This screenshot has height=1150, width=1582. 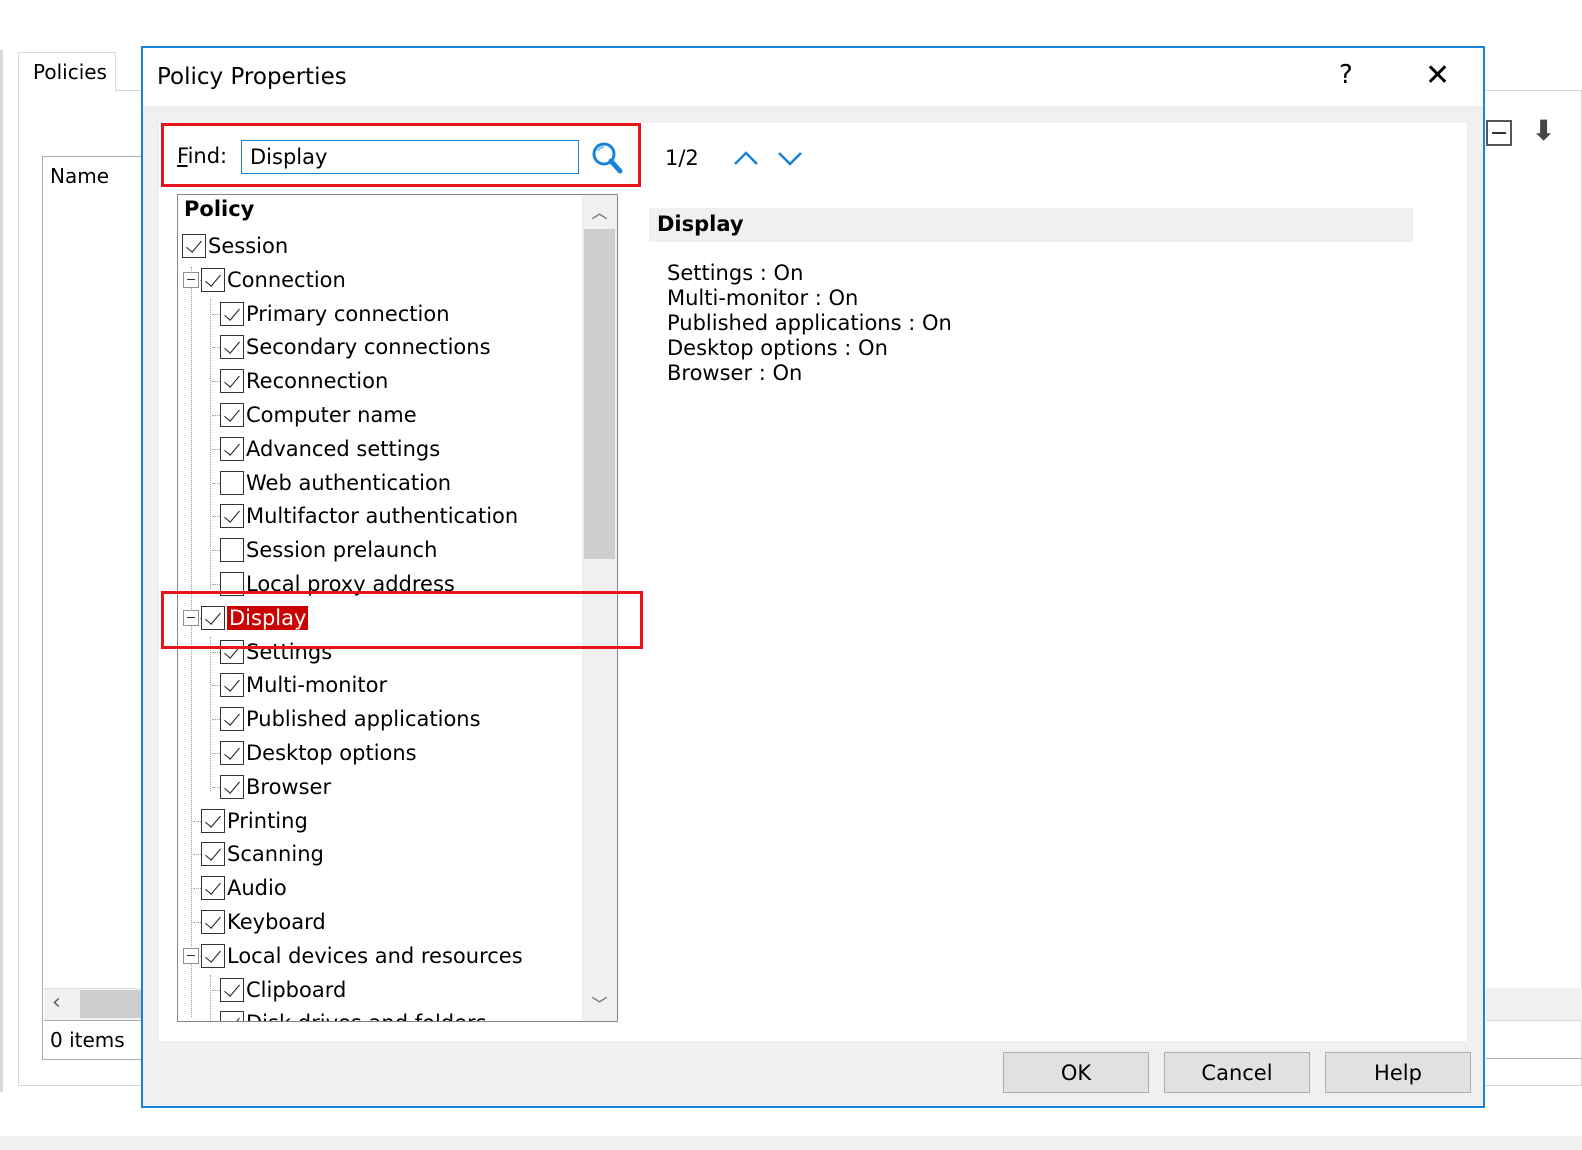 What do you see at coordinates (331, 415) in the screenshot?
I see `tree-node-label: Computer name` at bounding box center [331, 415].